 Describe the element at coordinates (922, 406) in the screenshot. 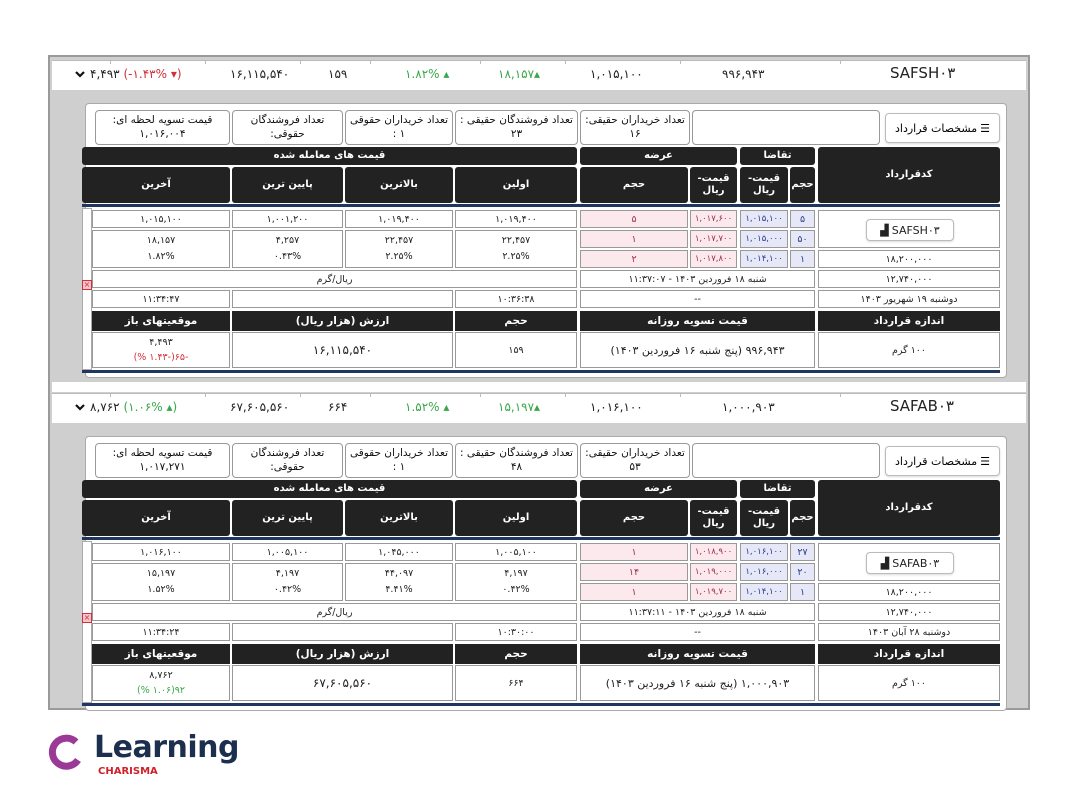

I see `summary-contract-code: SAFAB۰۳` at that location.